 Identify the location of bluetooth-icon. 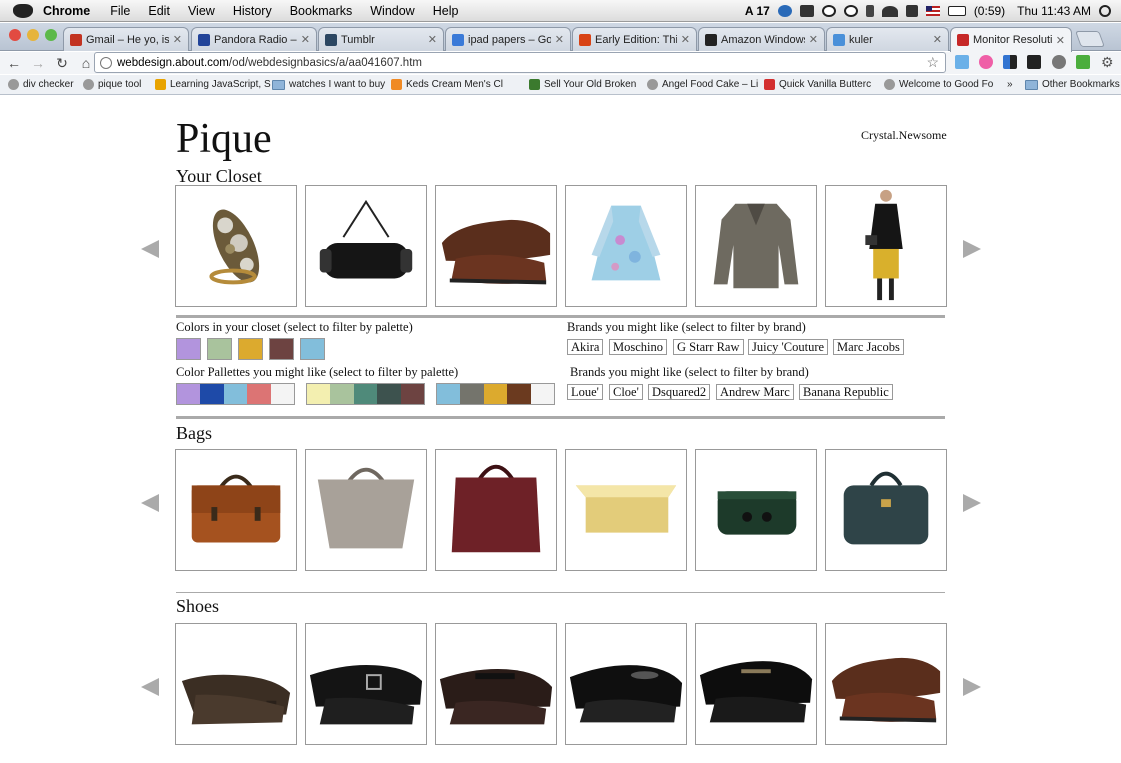
(869, 11).